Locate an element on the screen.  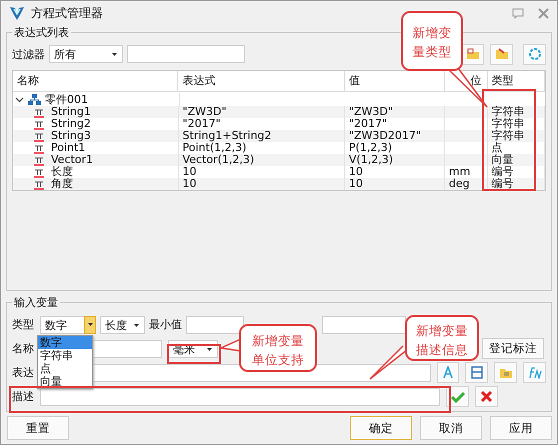
table-cell: mm is located at coordinates (459, 172).